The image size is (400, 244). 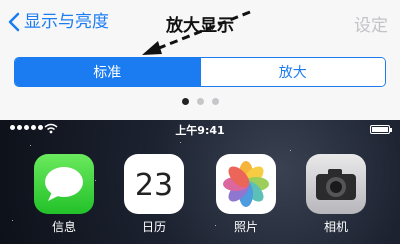 I want to click on segment-standard: 标准, so click(x=107, y=72).